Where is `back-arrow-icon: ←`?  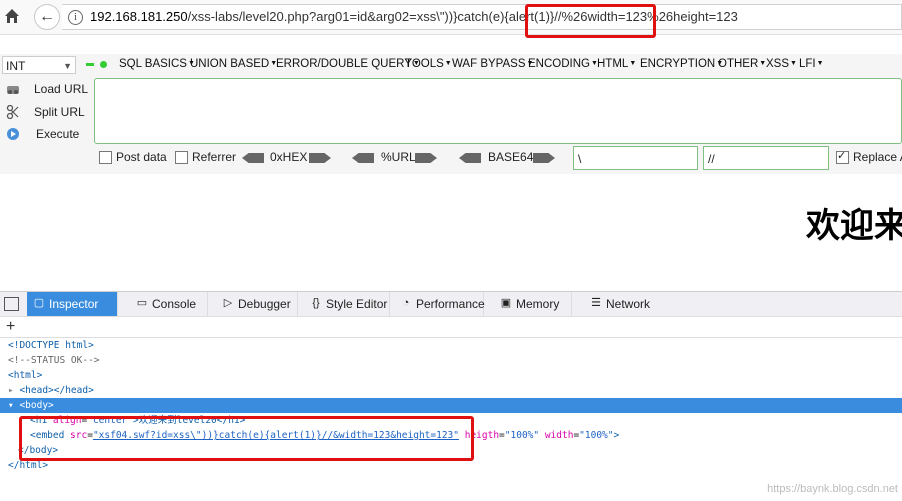 back-arrow-icon: ← is located at coordinates (47, 16).